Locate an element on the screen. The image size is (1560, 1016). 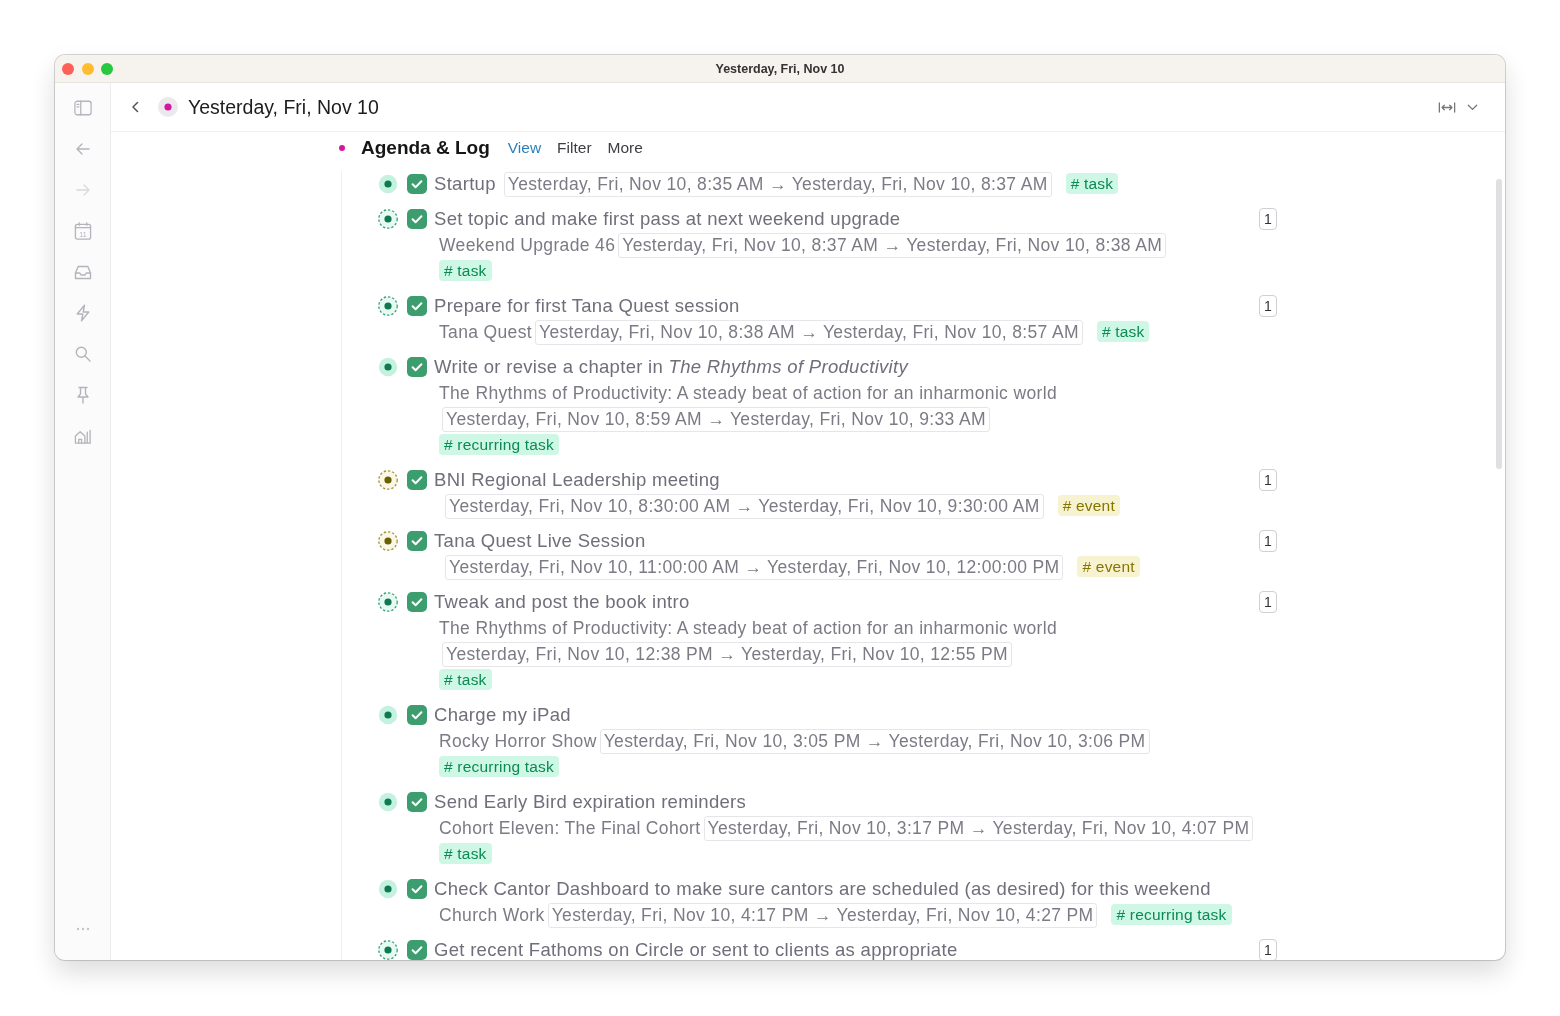
reference-link: Rocky Horror Show is located at coordinates (518, 741).